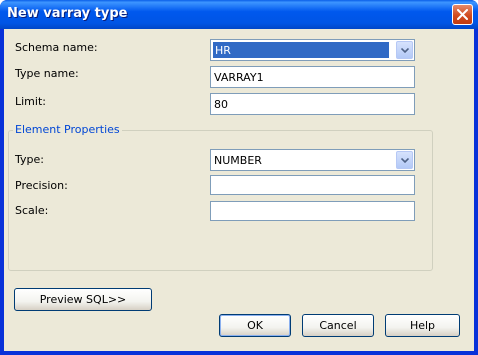 The image size is (478, 355). What do you see at coordinates (312, 185) in the screenshot?
I see `precision-input` at bounding box center [312, 185].